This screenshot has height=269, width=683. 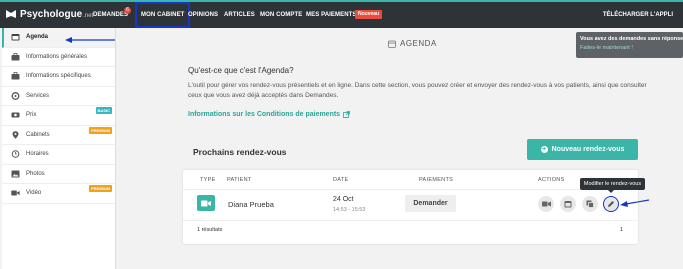 I want to click on clock-icon, so click(x=15, y=154).